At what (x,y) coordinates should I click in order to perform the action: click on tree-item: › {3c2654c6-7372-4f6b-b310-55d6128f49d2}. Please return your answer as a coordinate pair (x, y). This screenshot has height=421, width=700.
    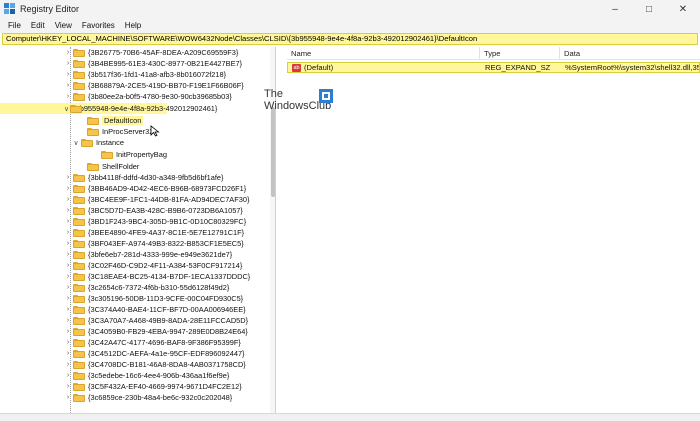
    Looking at the image, I should click on (137, 287).